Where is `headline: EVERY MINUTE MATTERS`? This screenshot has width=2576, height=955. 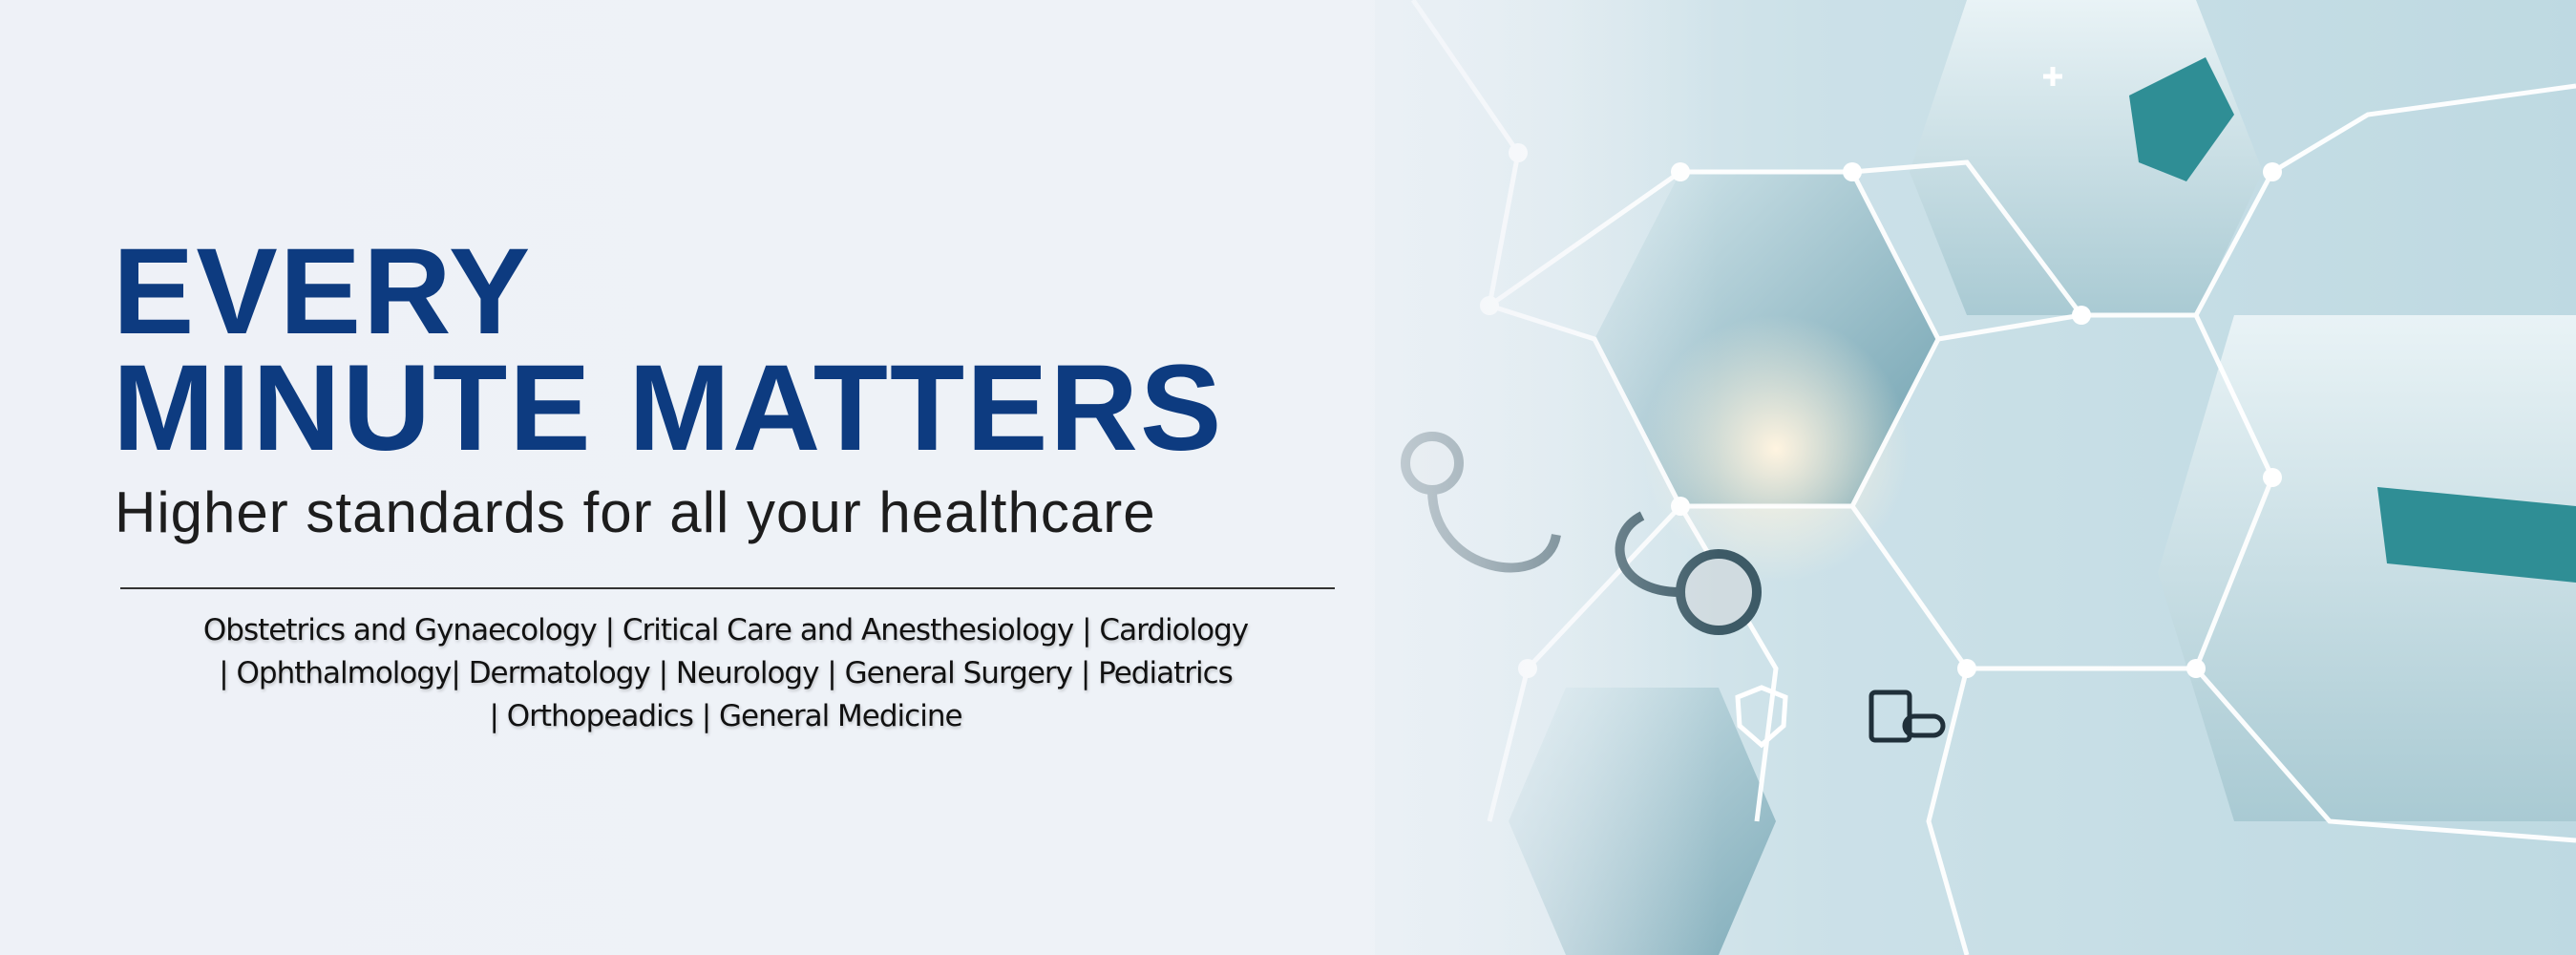
headline: EVERY MINUTE MATTERS is located at coordinates (668, 350).